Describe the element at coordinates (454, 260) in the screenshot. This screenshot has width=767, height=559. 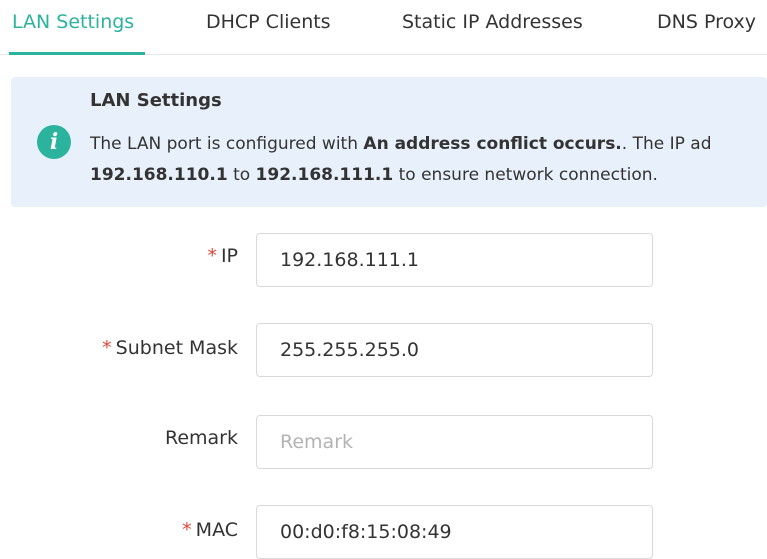
I see `ip-input` at that location.